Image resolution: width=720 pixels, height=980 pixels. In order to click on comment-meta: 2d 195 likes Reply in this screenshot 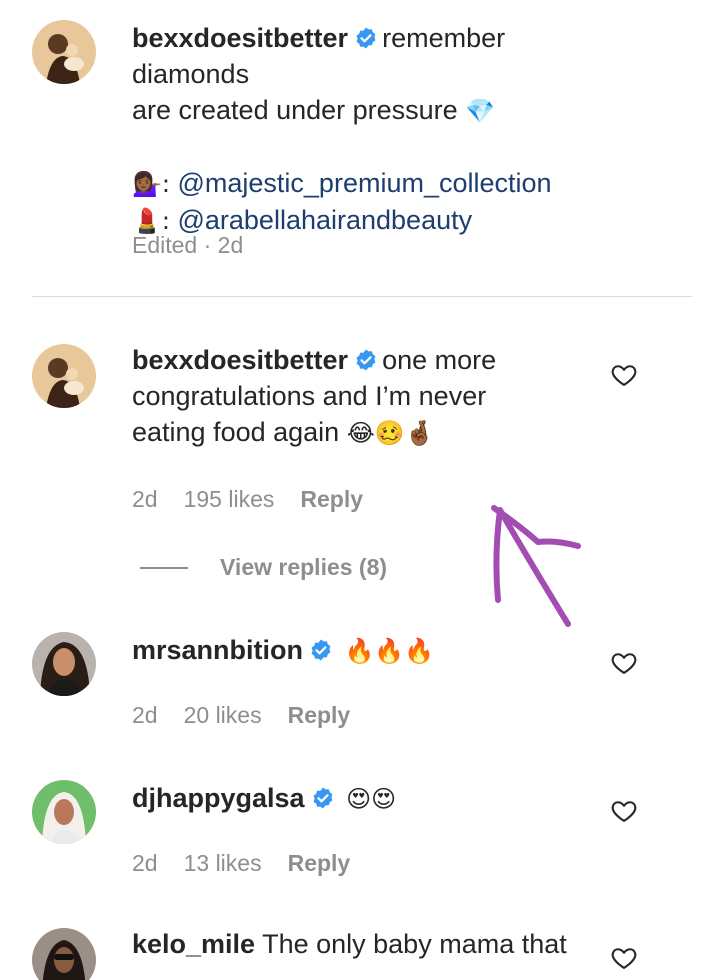, I will do `click(247, 499)`.